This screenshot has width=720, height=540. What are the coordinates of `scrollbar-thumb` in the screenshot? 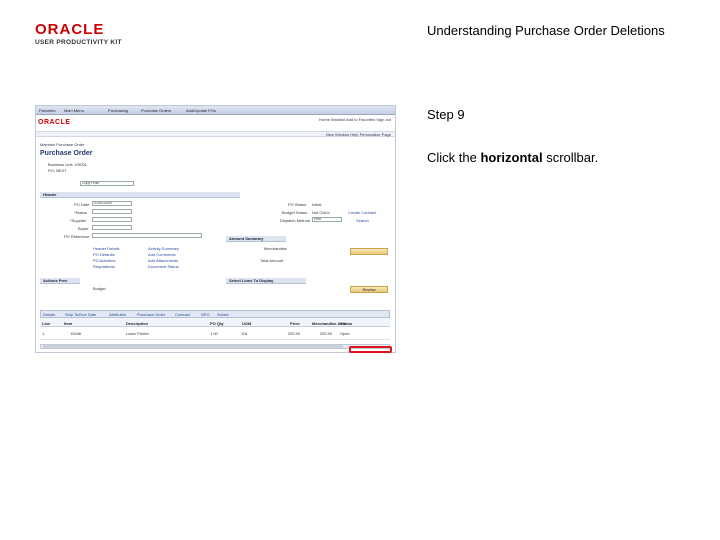 It's located at (193, 346).